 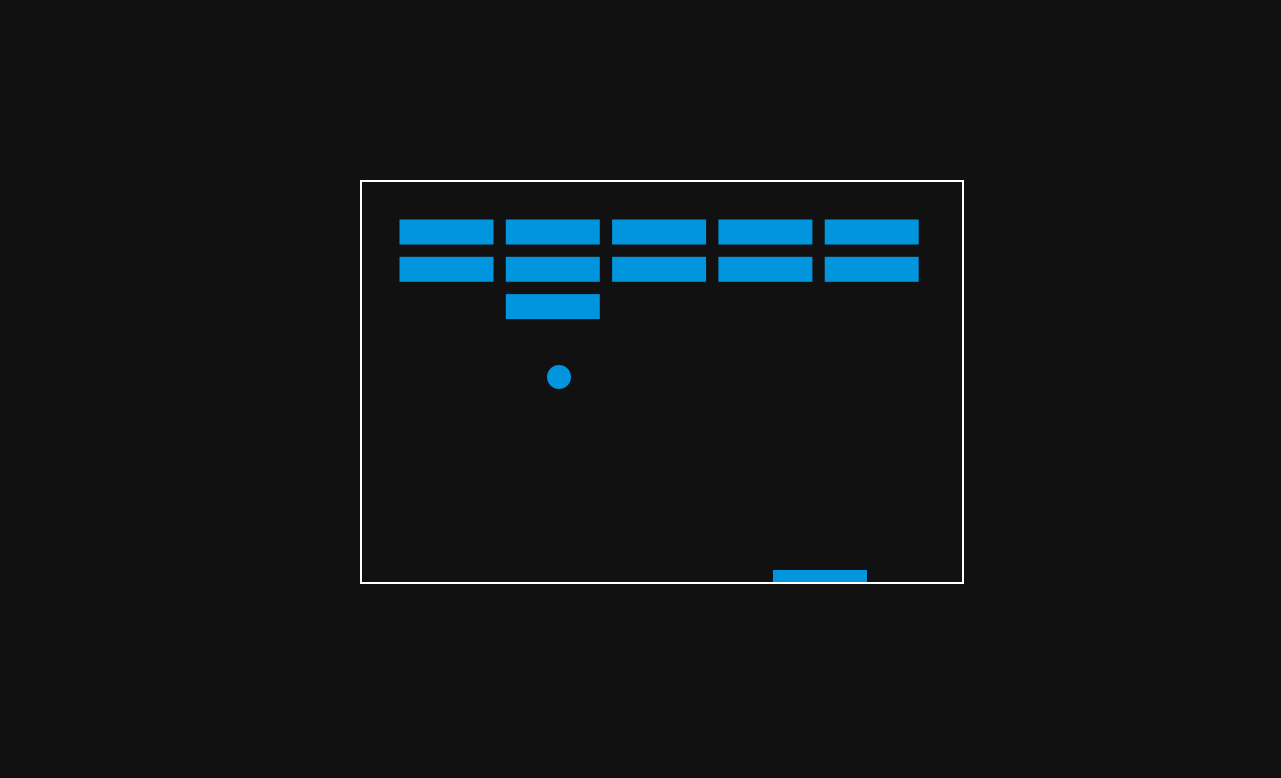 What do you see at coordinates (552, 232) in the screenshot?
I see `brick-r1-c2` at bounding box center [552, 232].